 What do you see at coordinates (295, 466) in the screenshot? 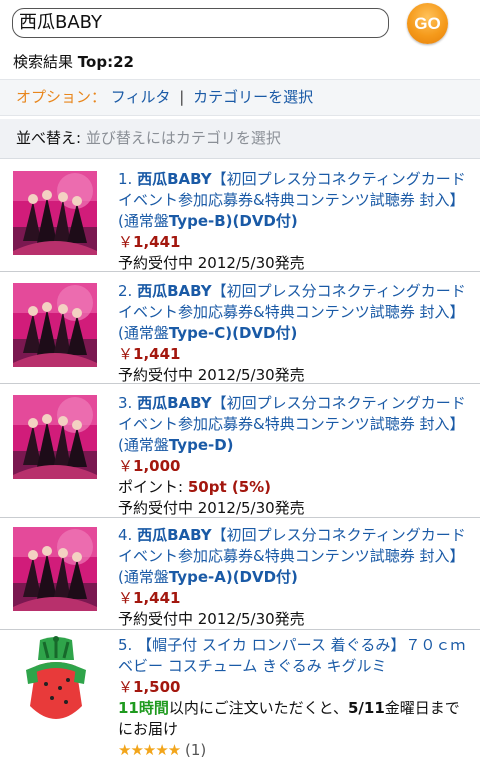
I see `price: ￥1,000` at bounding box center [295, 466].